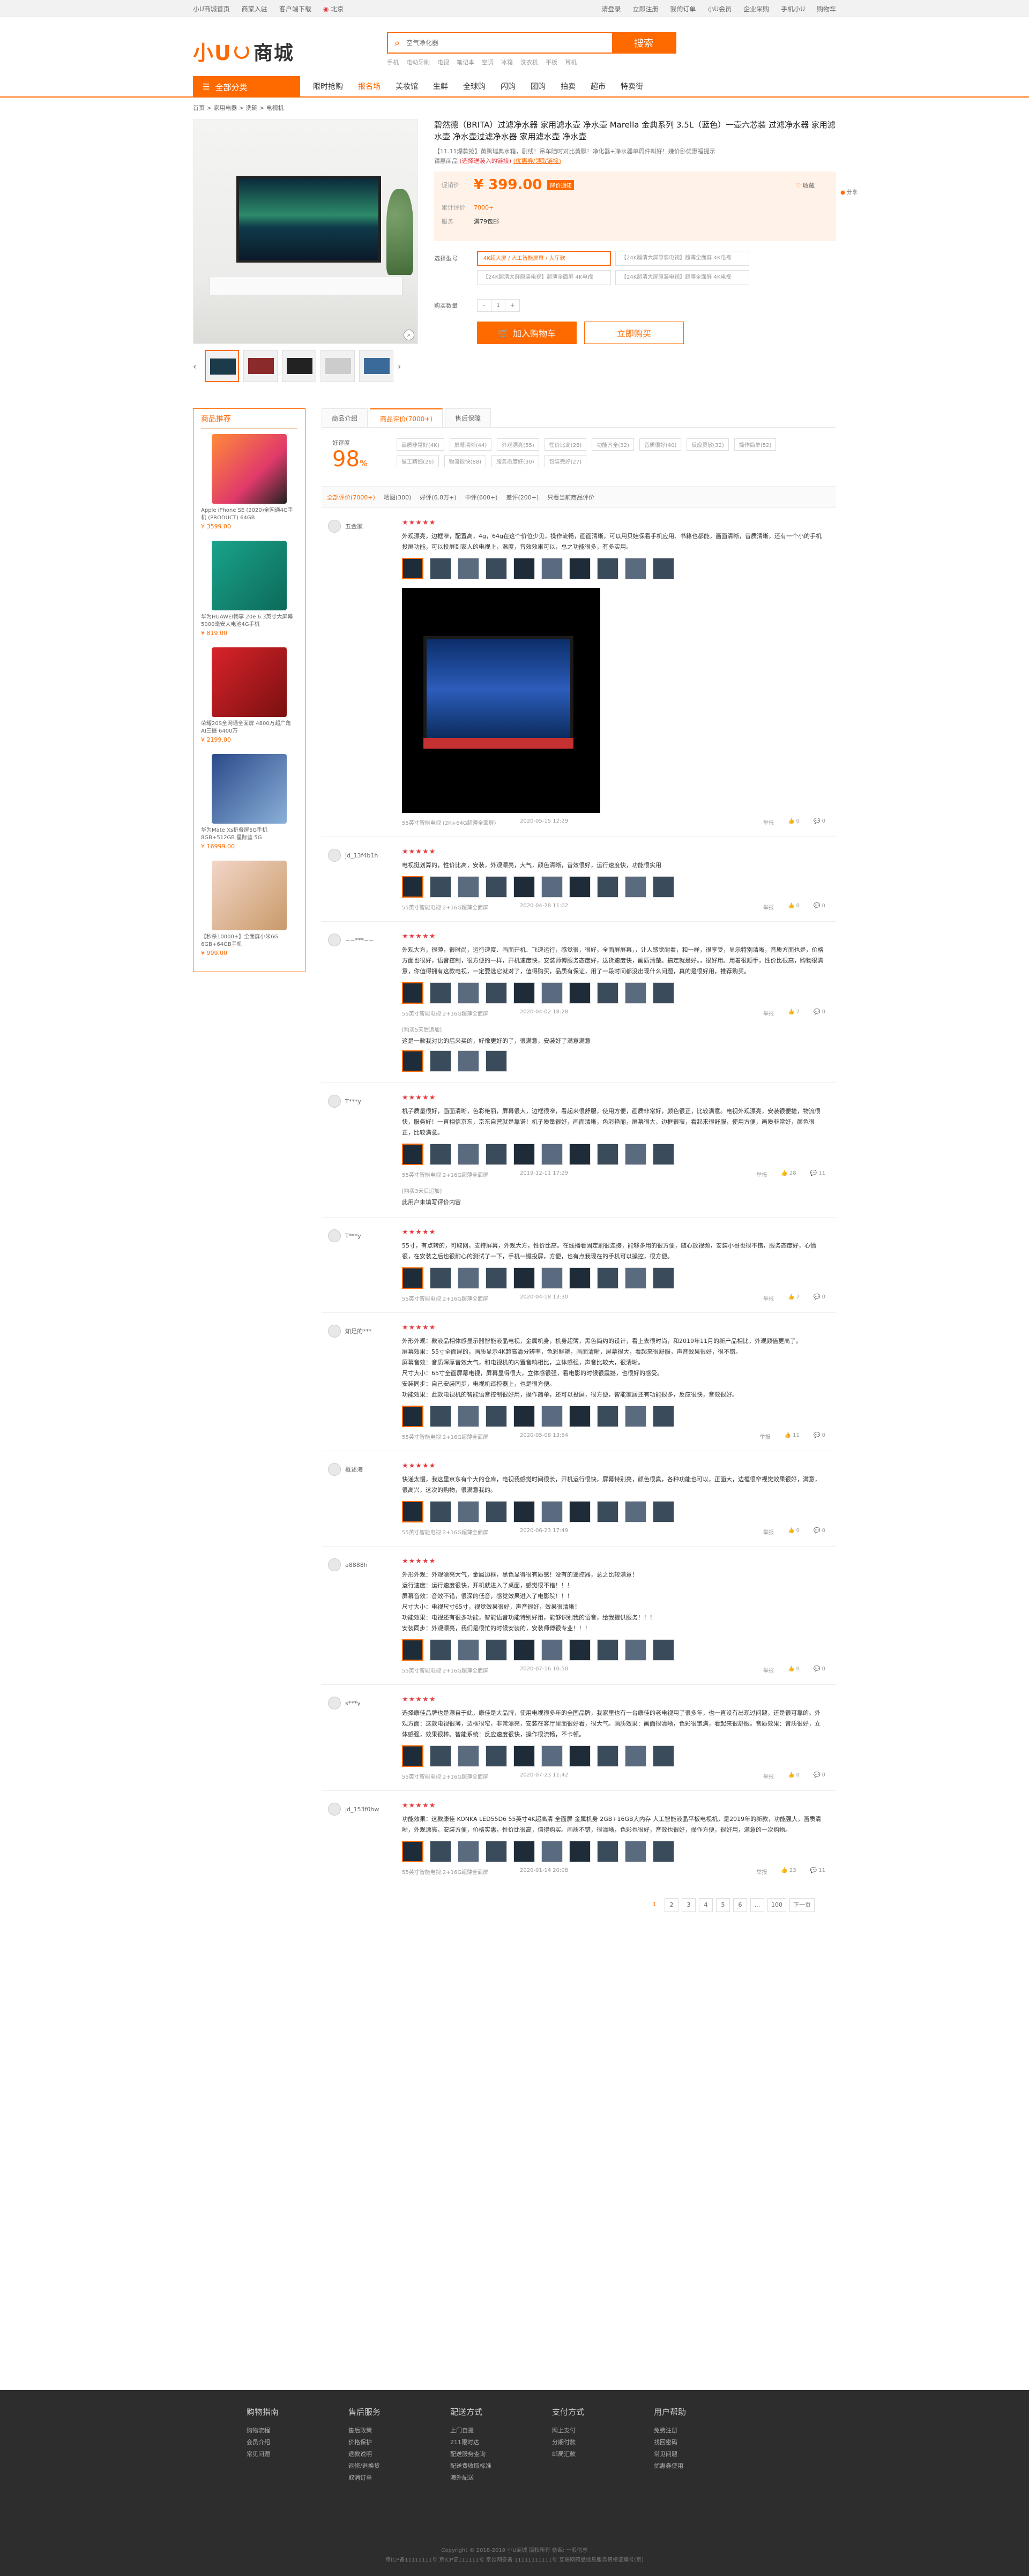 The height and width of the screenshot is (2576, 1029). Describe the element at coordinates (351, 498) in the screenshot. I see `review-filter: 全部评价(7000+)` at that location.